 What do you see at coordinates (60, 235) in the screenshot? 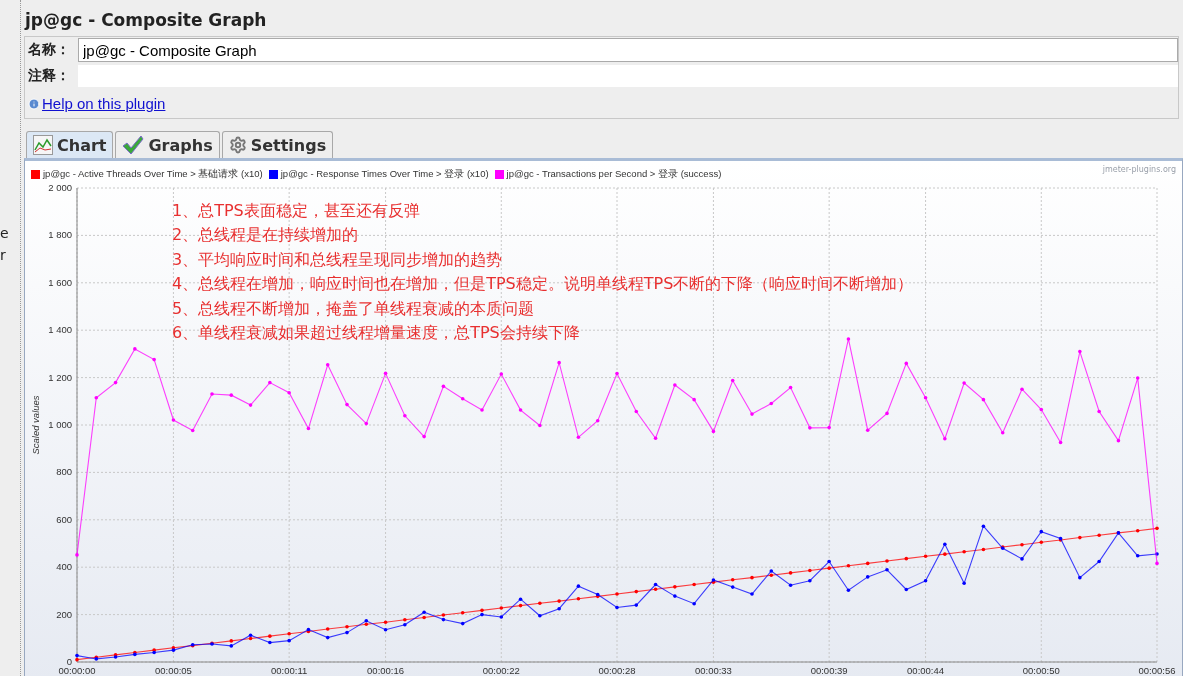
I see `axis-tick-label: 1 800` at bounding box center [60, 235].